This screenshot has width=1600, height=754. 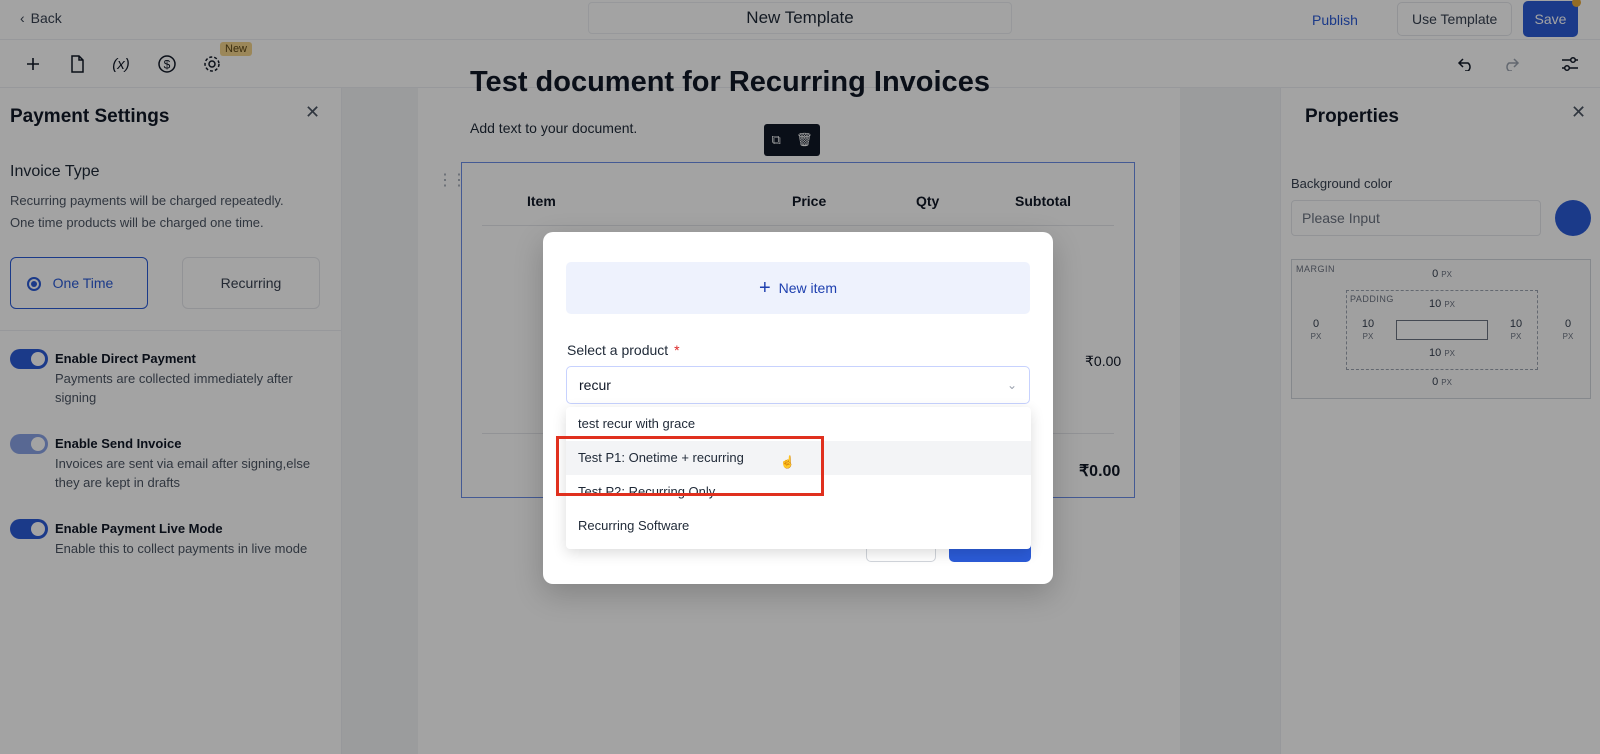 I want to click on plus-icon: +, so click(x=764, y=288).